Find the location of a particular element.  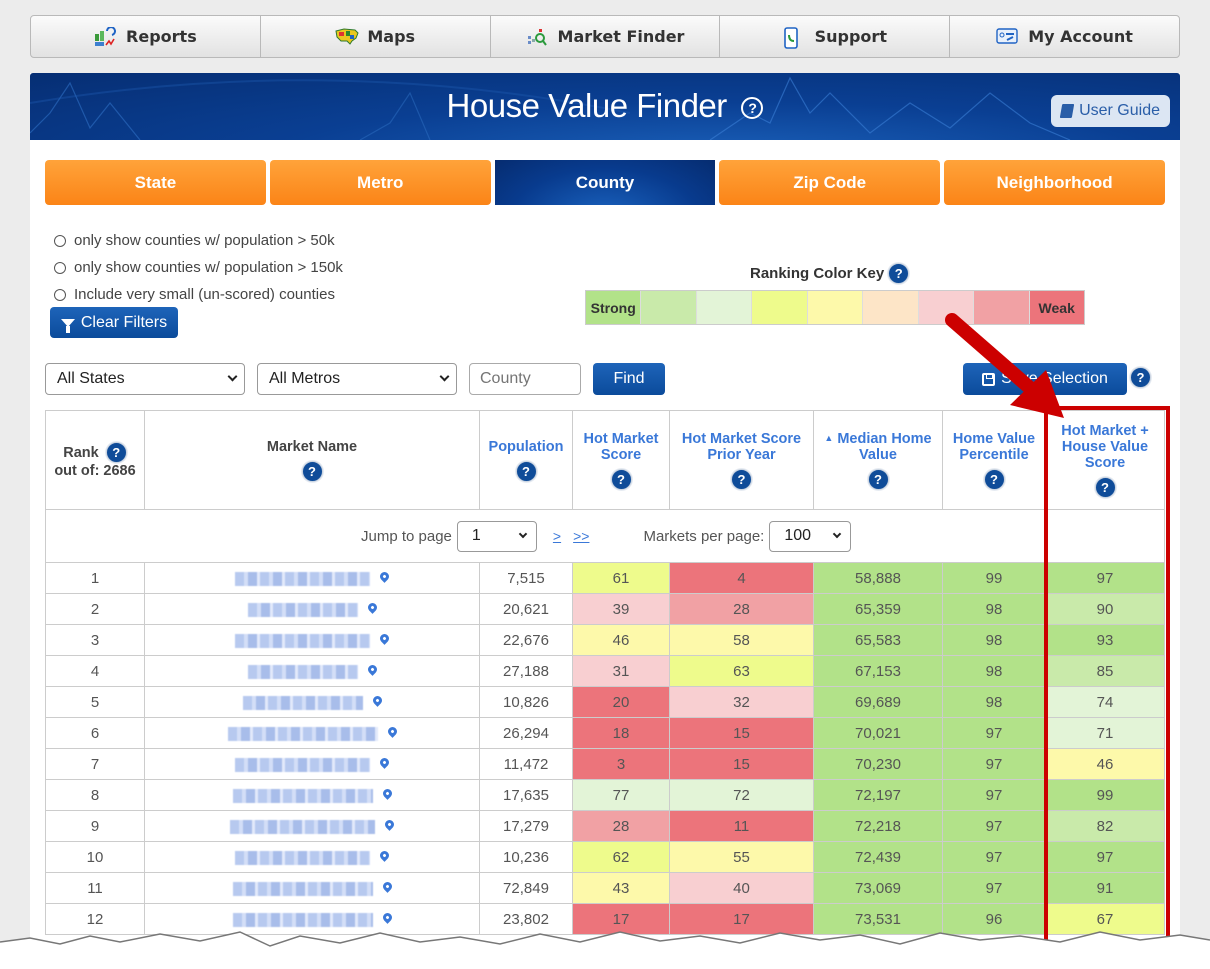

col-market-name: Market Name ? is located at coordinates (312, 460).